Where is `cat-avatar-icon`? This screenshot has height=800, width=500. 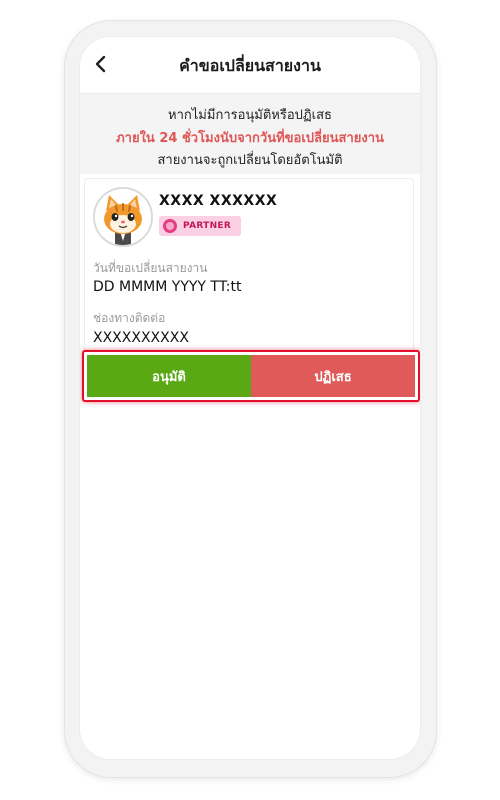
cat-avatar-icon is located at coordinates (123, 217).